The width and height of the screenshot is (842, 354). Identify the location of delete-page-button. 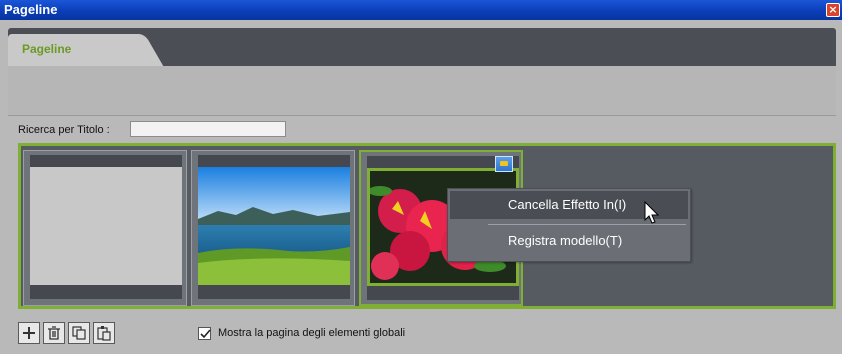
(54, 333).